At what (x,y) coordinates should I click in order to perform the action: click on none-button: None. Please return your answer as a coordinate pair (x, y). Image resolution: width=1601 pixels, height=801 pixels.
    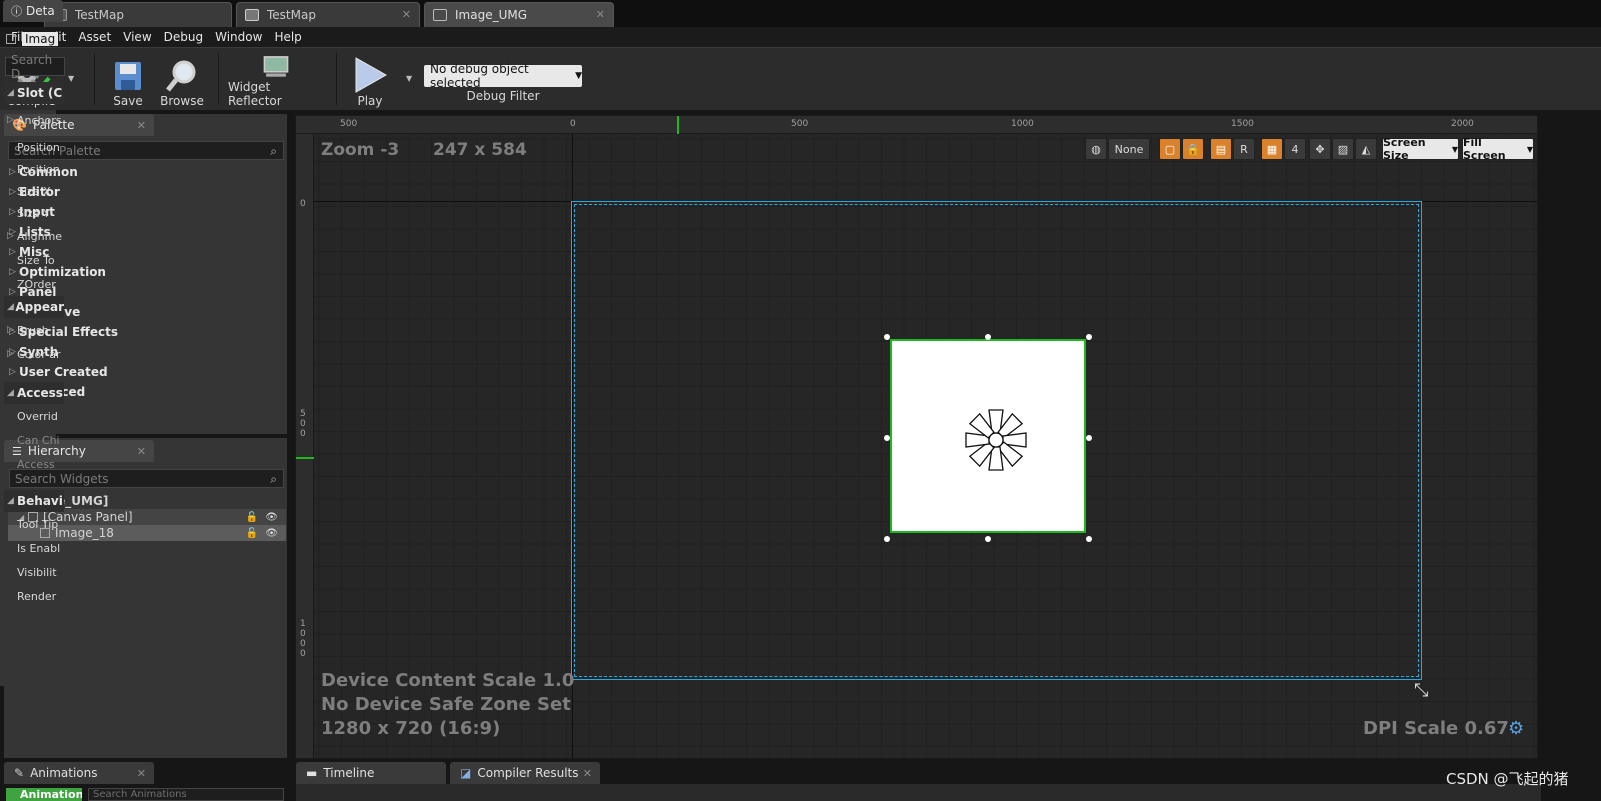
    Looking at the image, I should click on (1129, 149).